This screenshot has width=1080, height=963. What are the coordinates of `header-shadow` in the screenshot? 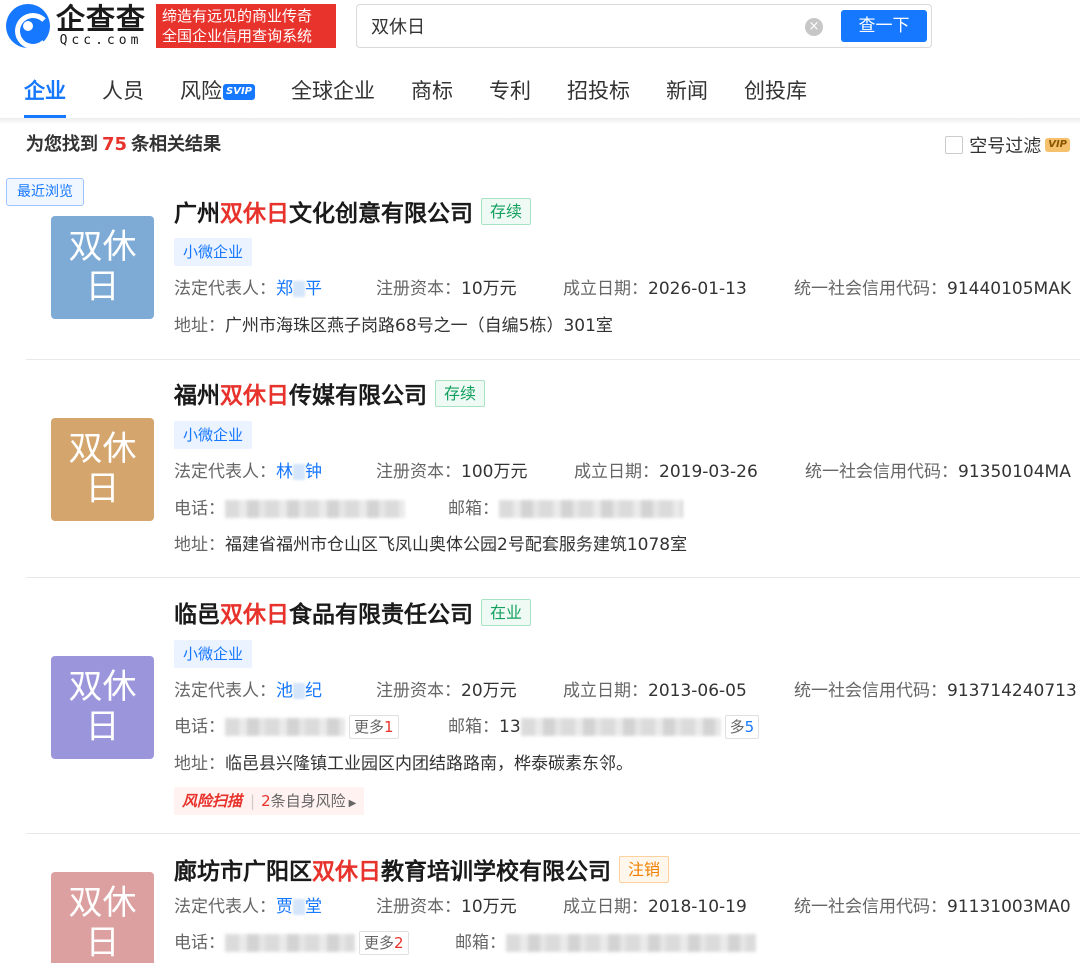 It's located at (540, 121).